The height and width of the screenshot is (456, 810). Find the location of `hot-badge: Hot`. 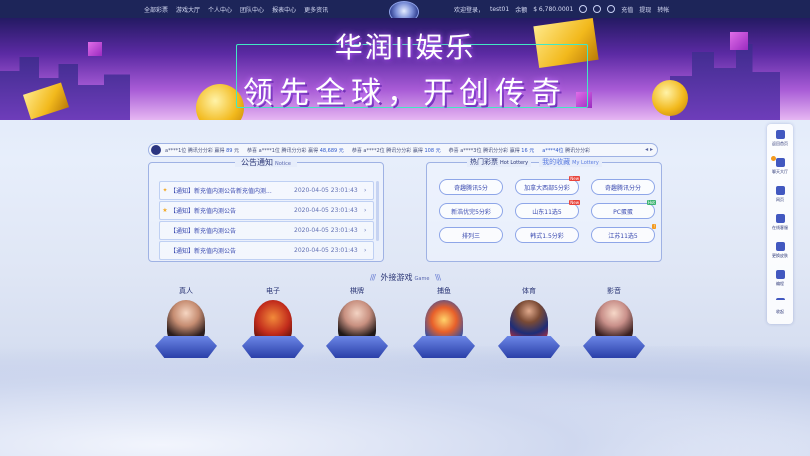

hot-badge: Hot is located at coordinates (651, 202).